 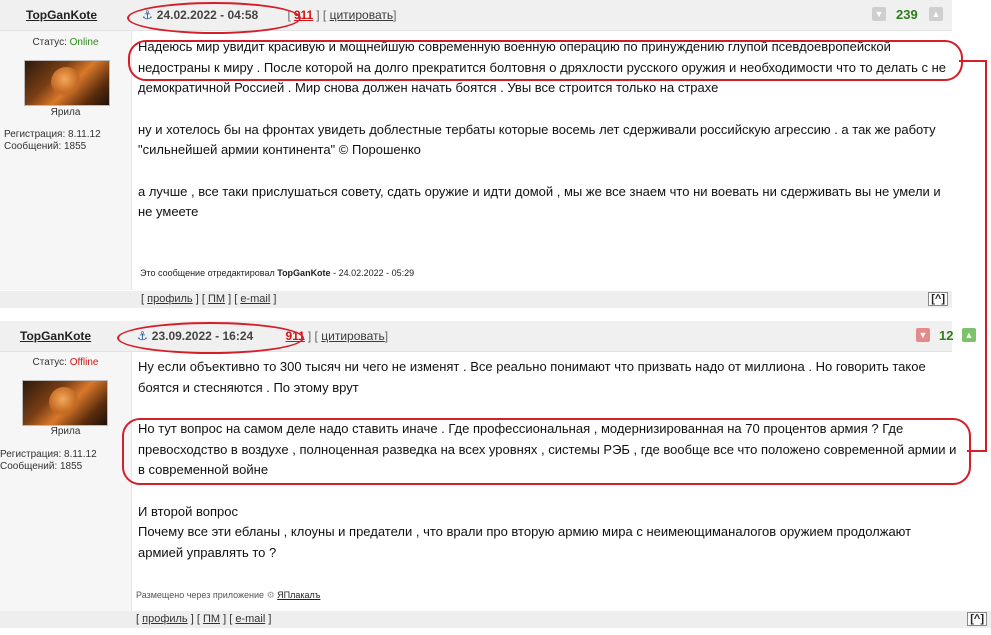 What do you see at coordinates (84, 362) in the screenshot?
I see `status-offline: Offline` at bounding box center [84, 362].